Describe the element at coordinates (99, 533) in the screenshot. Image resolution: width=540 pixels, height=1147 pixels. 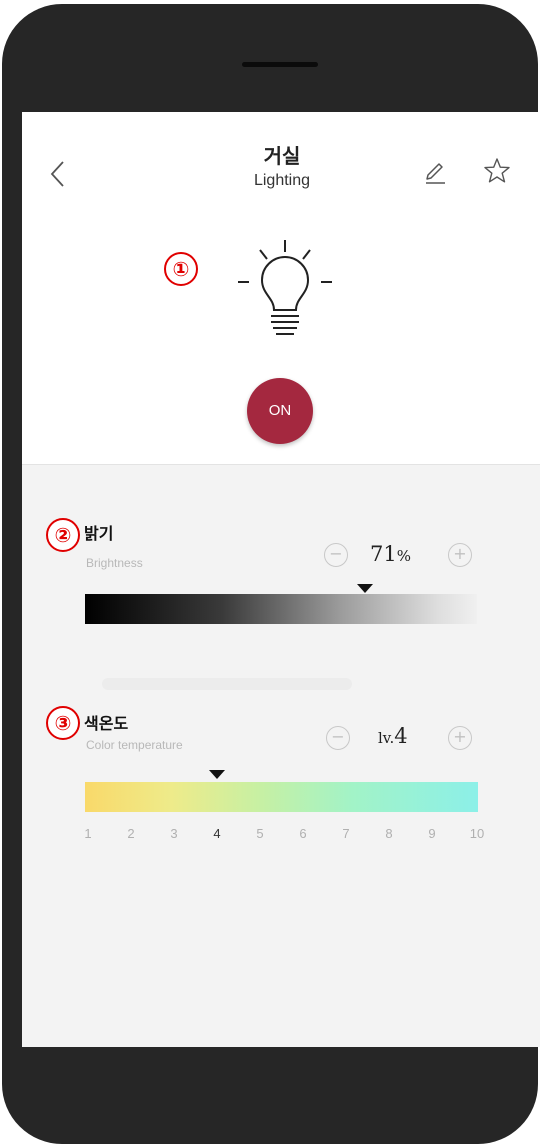
I see `brightness-label: 밝기` at that location.